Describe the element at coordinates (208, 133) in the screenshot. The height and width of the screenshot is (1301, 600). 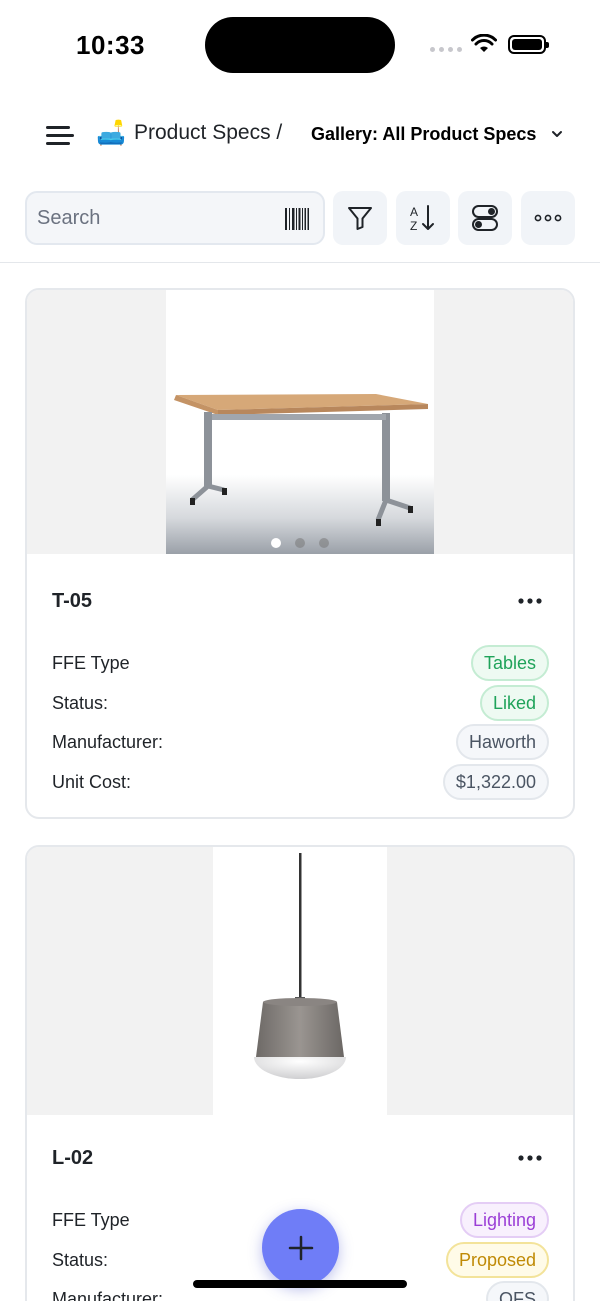
I see `breadcrumb: Product Specs /` at that location.